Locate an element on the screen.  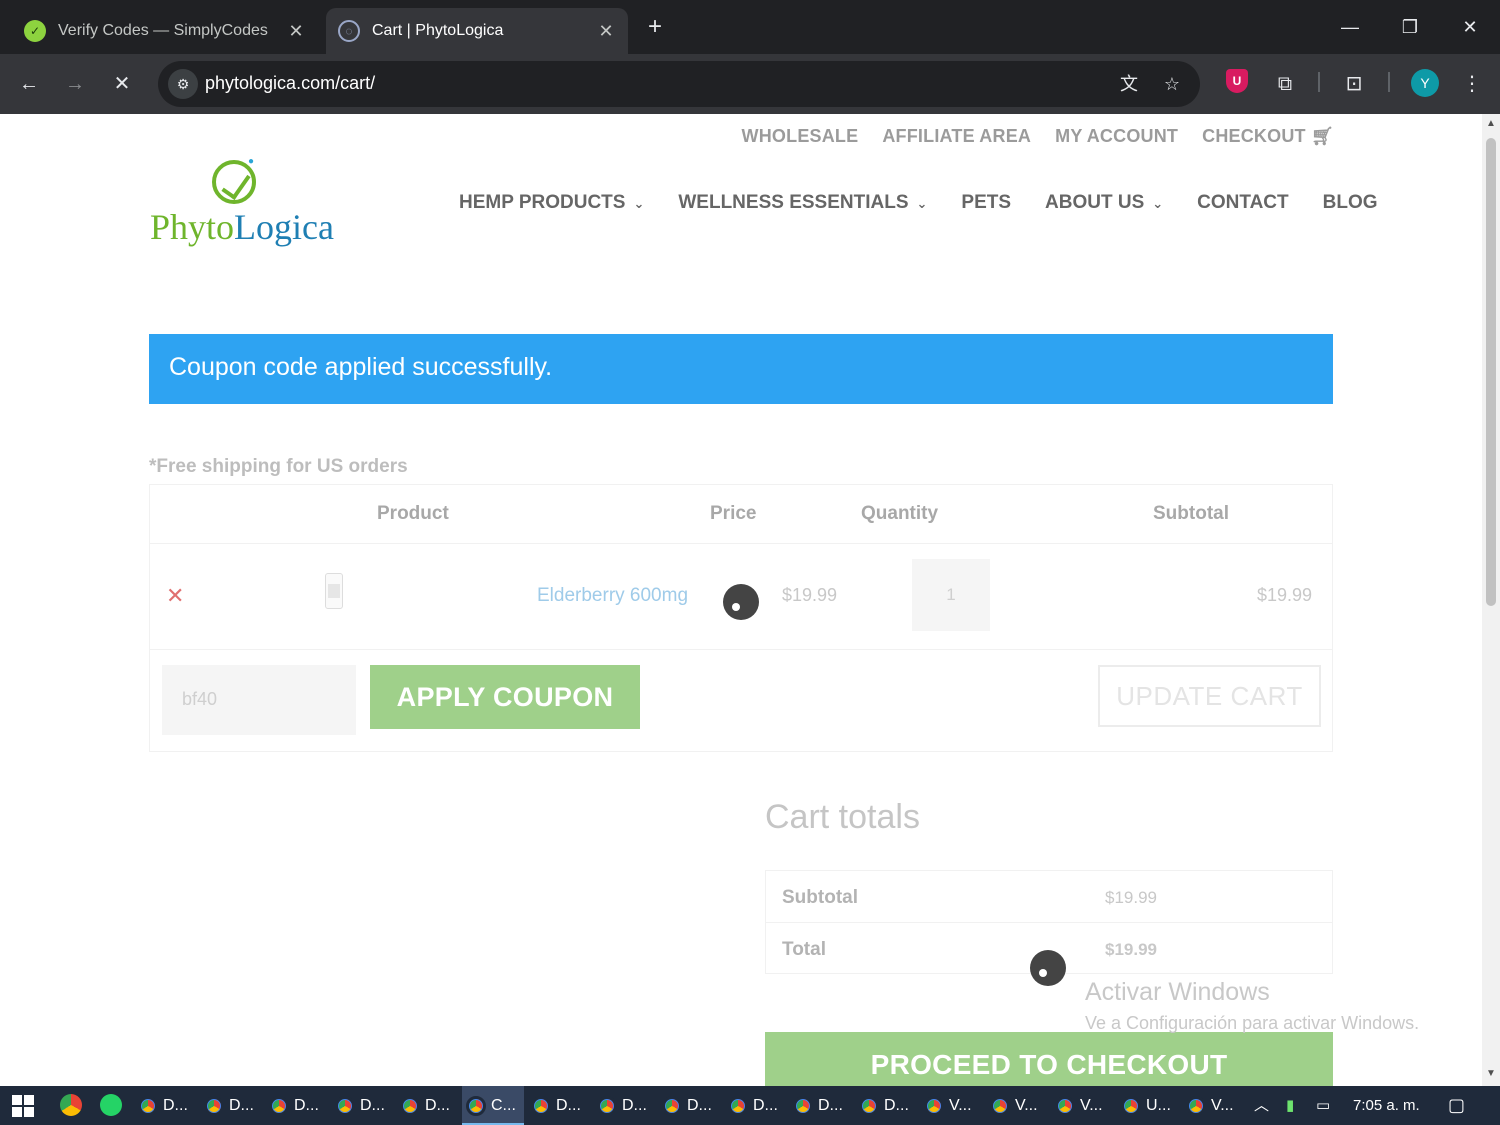
forward-arrow-icon: → is located at coordinates (75, 84).